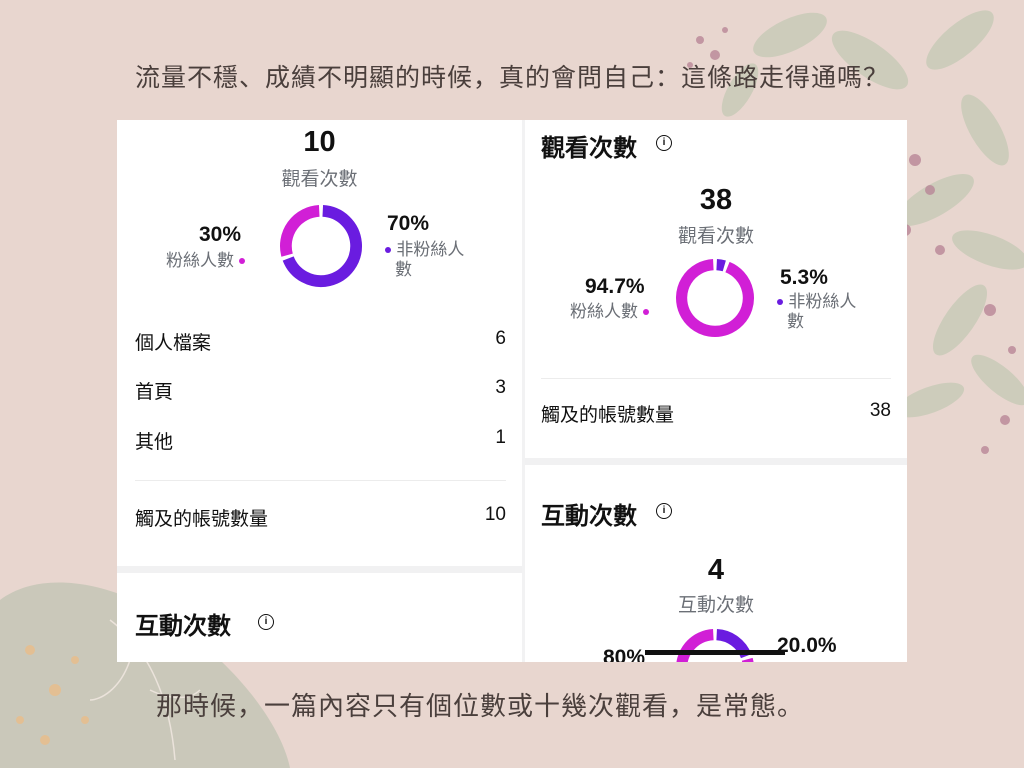 The width and height of the screenshot is (1024, 768). Describe the element at coordinates (173, 343) in the screenshot. I see `source-label-profile: 個人檔案` at that location.